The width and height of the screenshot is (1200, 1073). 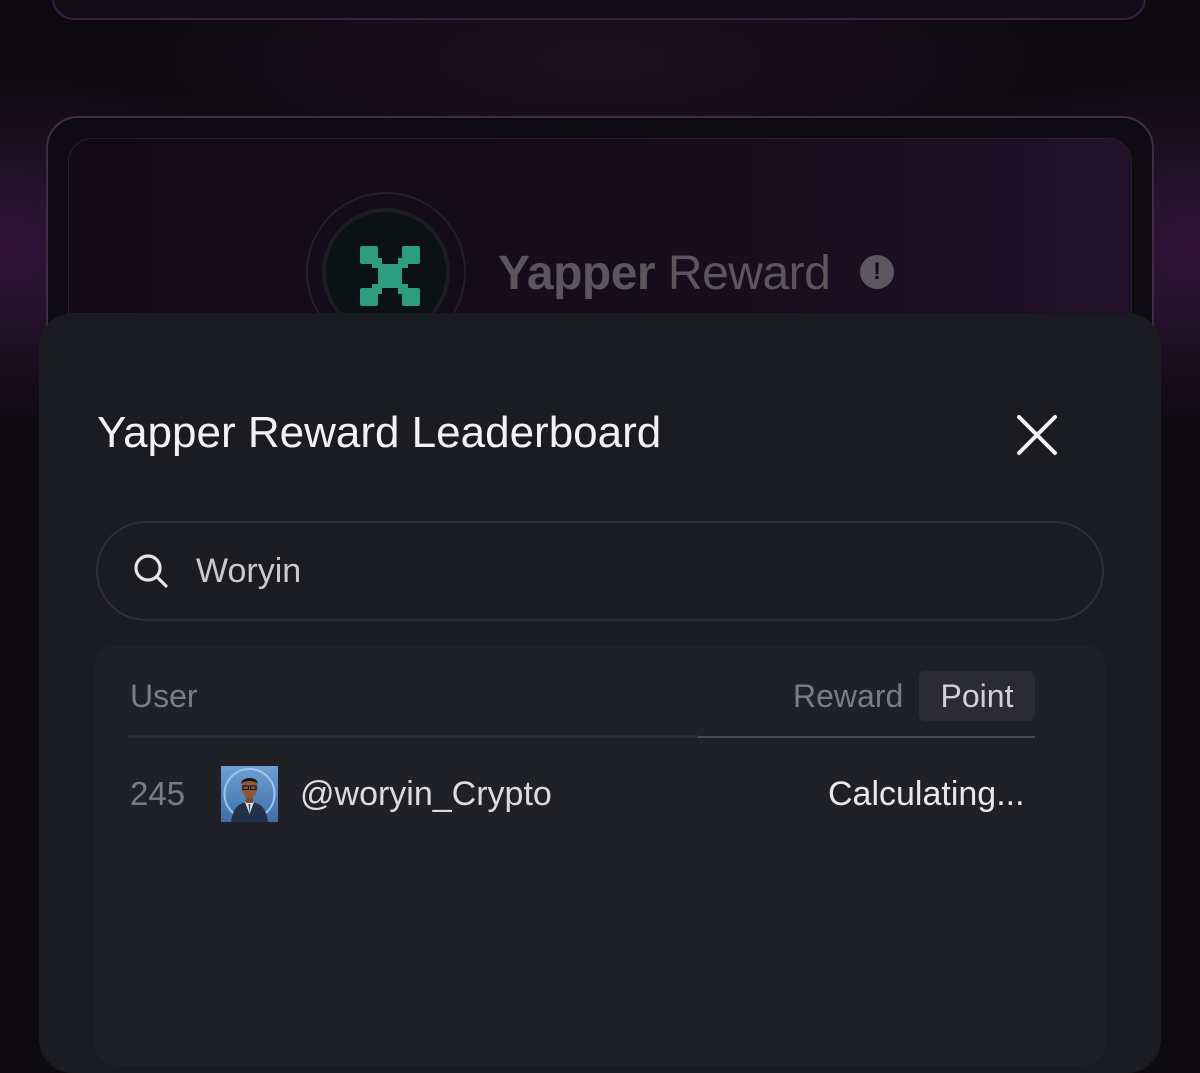 I want to click on reward-heading-bold: Yapper, so click(x=577, y=273).